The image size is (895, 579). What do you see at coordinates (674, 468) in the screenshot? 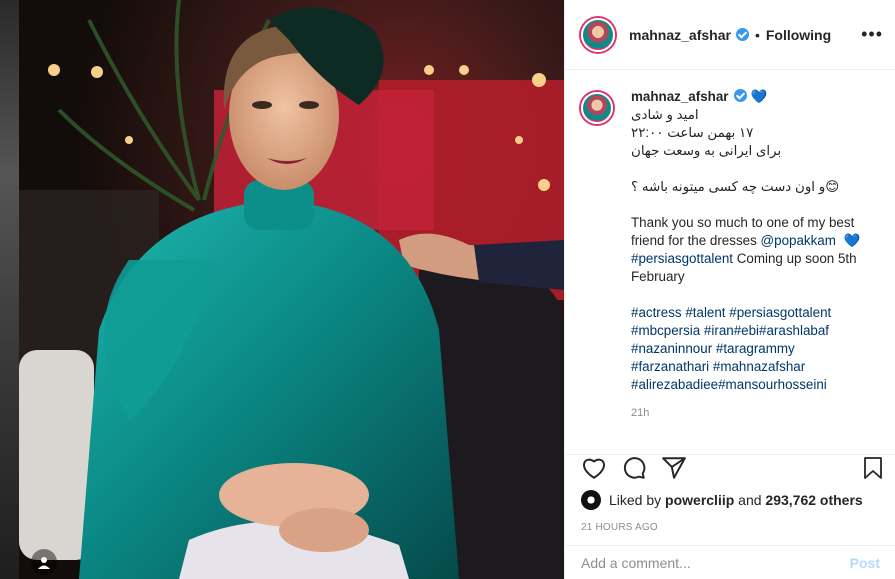
I see `send-icon` at bounding box center [674, 468].